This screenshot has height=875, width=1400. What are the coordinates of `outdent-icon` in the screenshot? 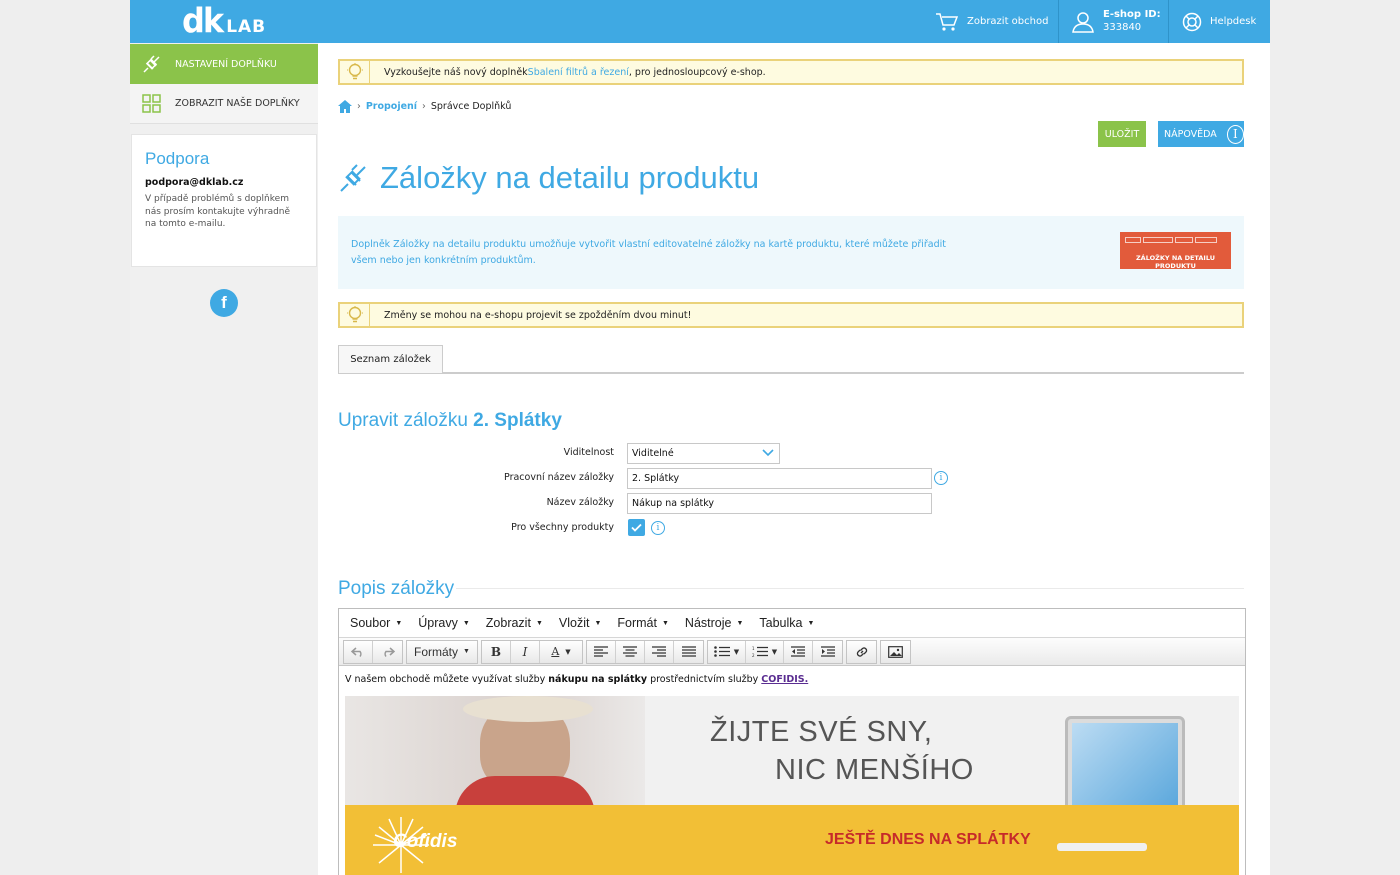 It's located at (798, 651).